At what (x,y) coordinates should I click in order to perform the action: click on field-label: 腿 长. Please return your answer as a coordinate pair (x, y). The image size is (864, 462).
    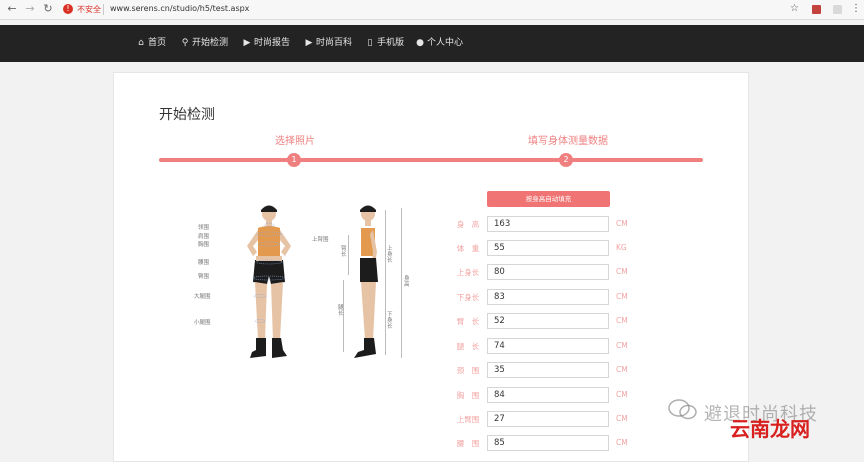
    Looking at the image, I should click on (468, 346).